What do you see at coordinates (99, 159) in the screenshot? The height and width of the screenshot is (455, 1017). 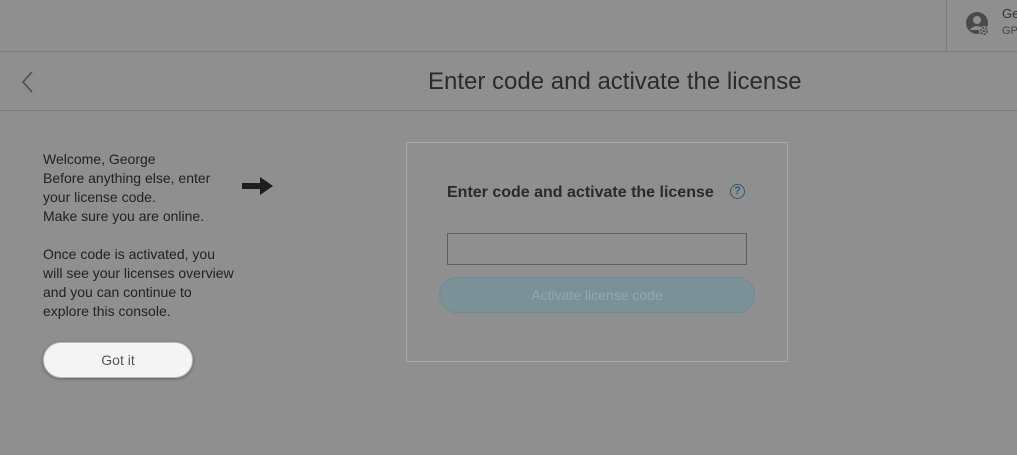 I see `tip-line: Welcome, George` at bounding box center [99, 159].